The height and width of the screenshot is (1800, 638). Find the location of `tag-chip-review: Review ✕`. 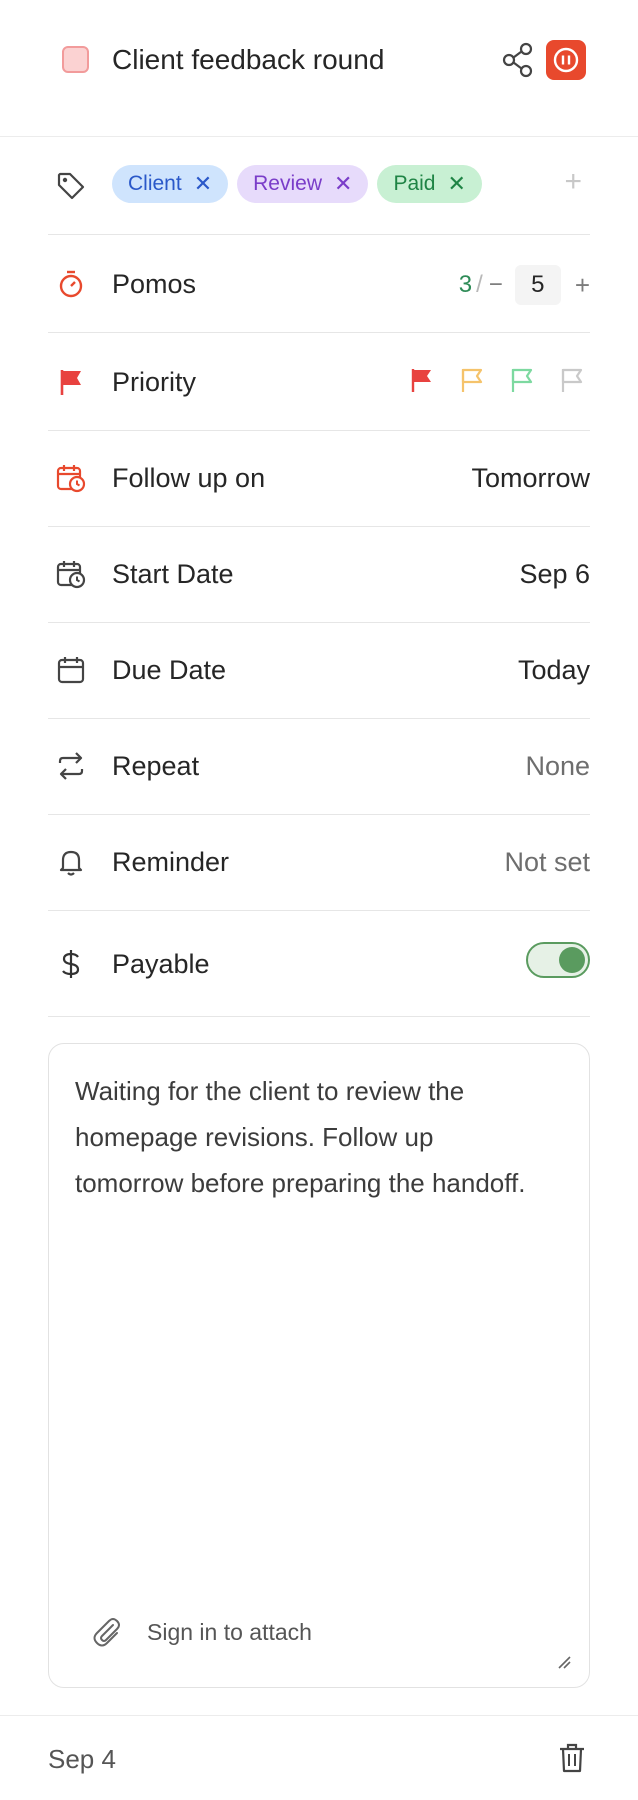

tag-chip-review: Review ✕ is located at coordinates (303, 184).